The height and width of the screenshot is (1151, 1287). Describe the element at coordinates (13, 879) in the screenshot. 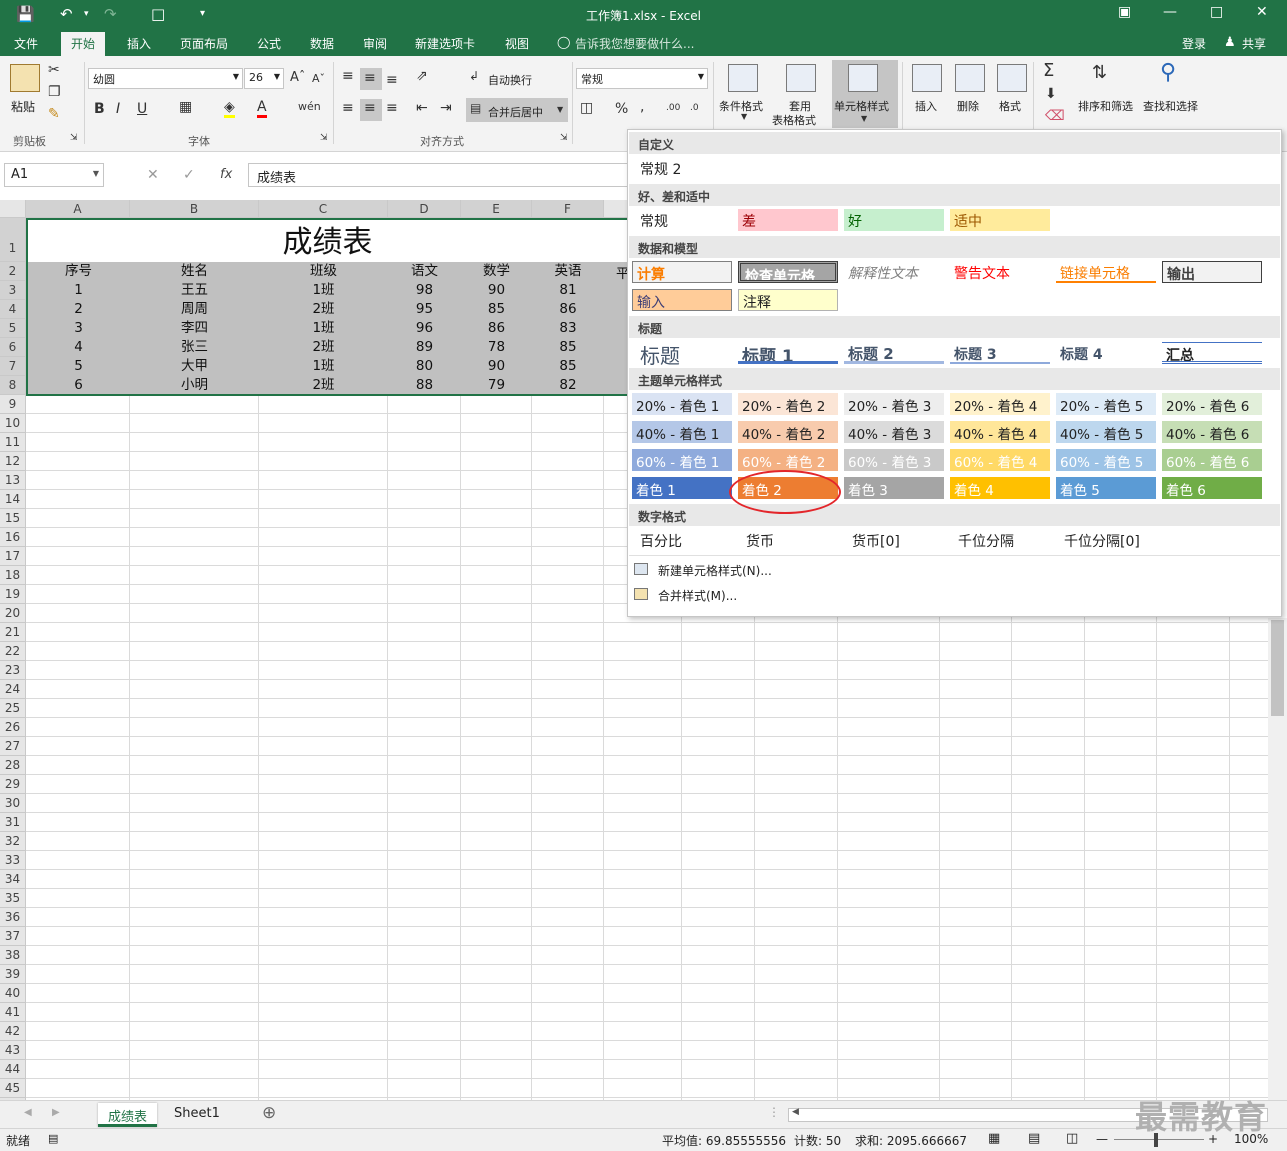

I see `row-header: 34` at that location.